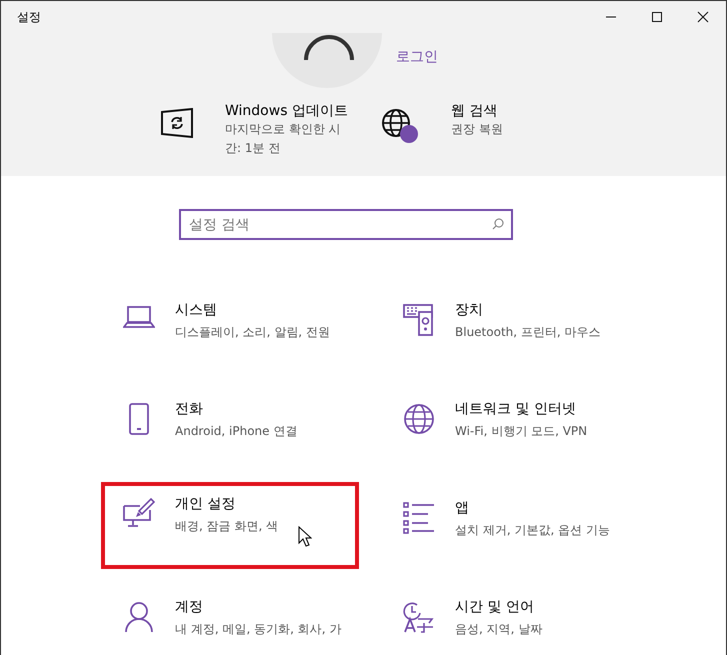 This screenshot has height=655, width=727. What do you see at coordinates (477, 129) in the screenshot?
I see `quick-link-subtitle: 권장 복원` at bounding box center [477, 129].